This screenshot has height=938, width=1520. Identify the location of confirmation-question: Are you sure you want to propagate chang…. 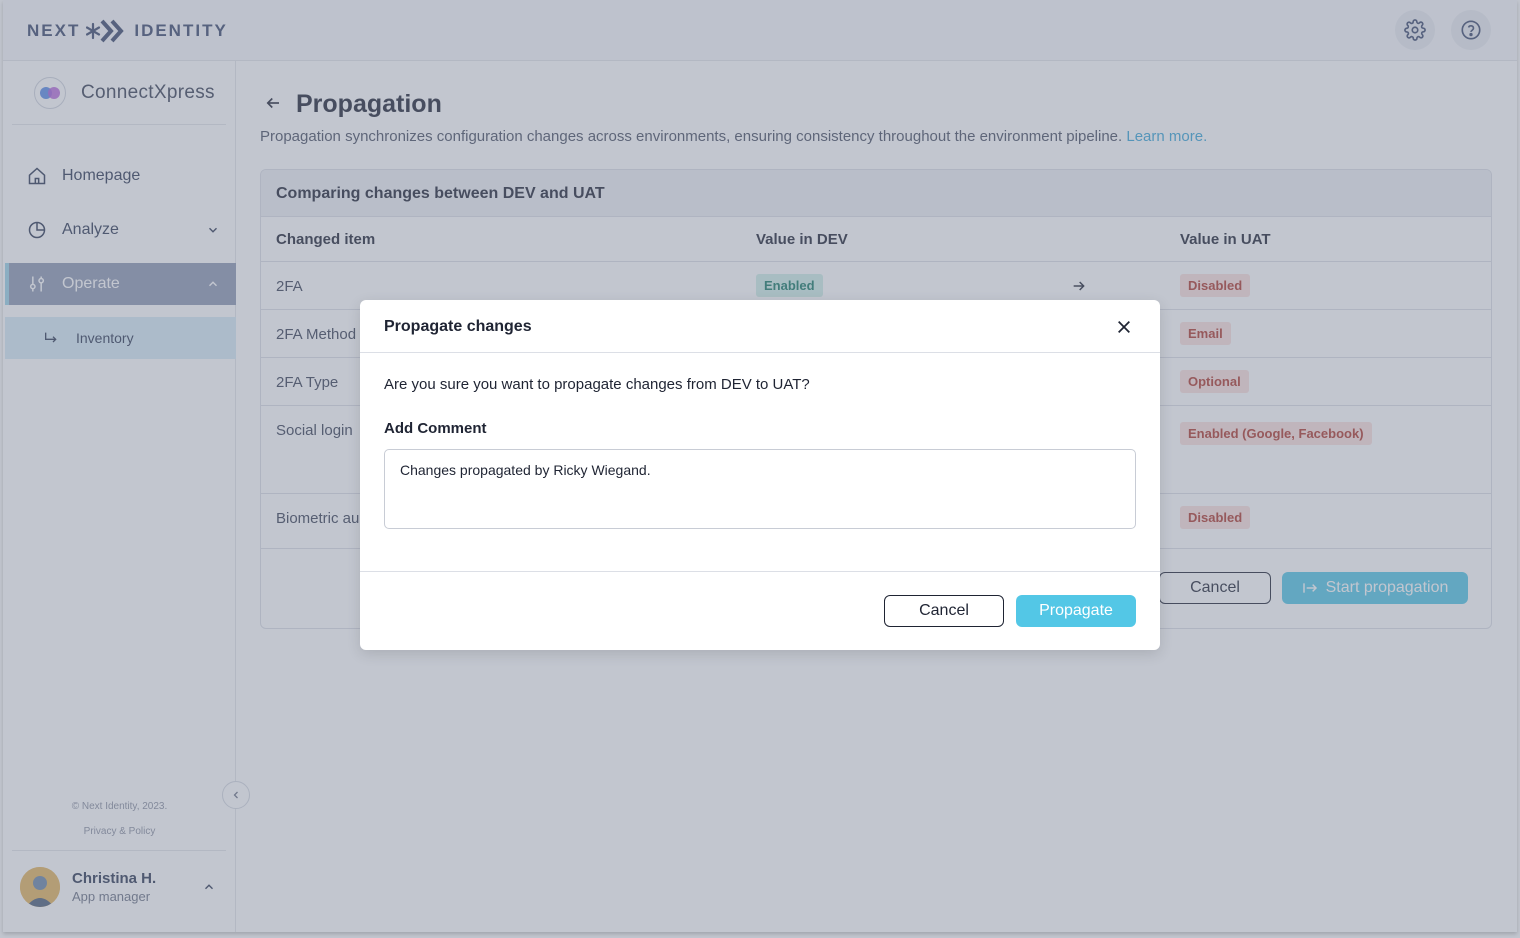
(597, 384).